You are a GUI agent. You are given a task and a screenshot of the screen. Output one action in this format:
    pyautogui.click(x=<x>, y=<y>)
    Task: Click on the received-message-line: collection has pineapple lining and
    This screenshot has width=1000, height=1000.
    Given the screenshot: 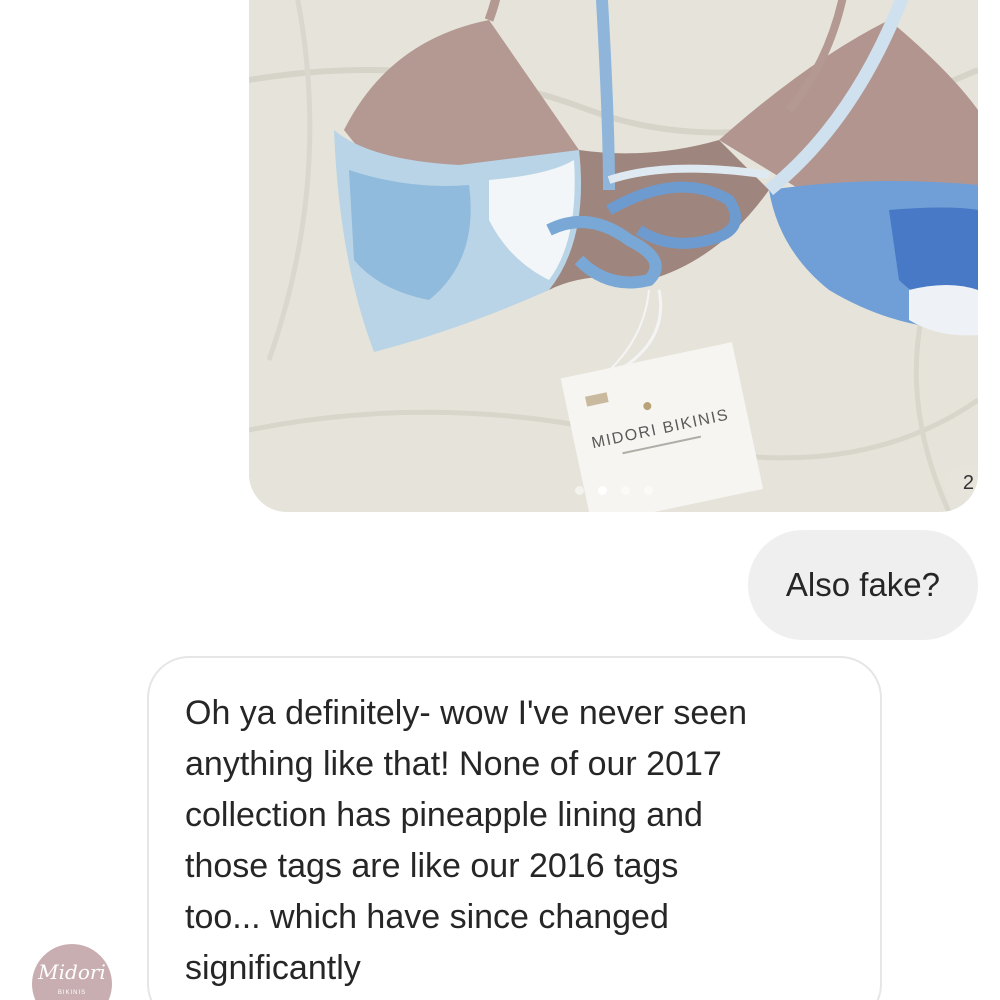 What is the action you would take?
    pyautogui.click(x=444, y=815)
    